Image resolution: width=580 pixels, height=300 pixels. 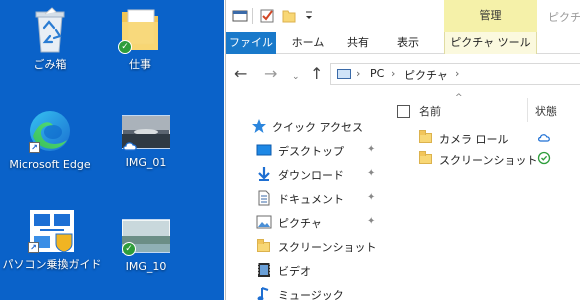 I want to click on desktop-icon-label: IMG_10, so click(x=146, y=266).